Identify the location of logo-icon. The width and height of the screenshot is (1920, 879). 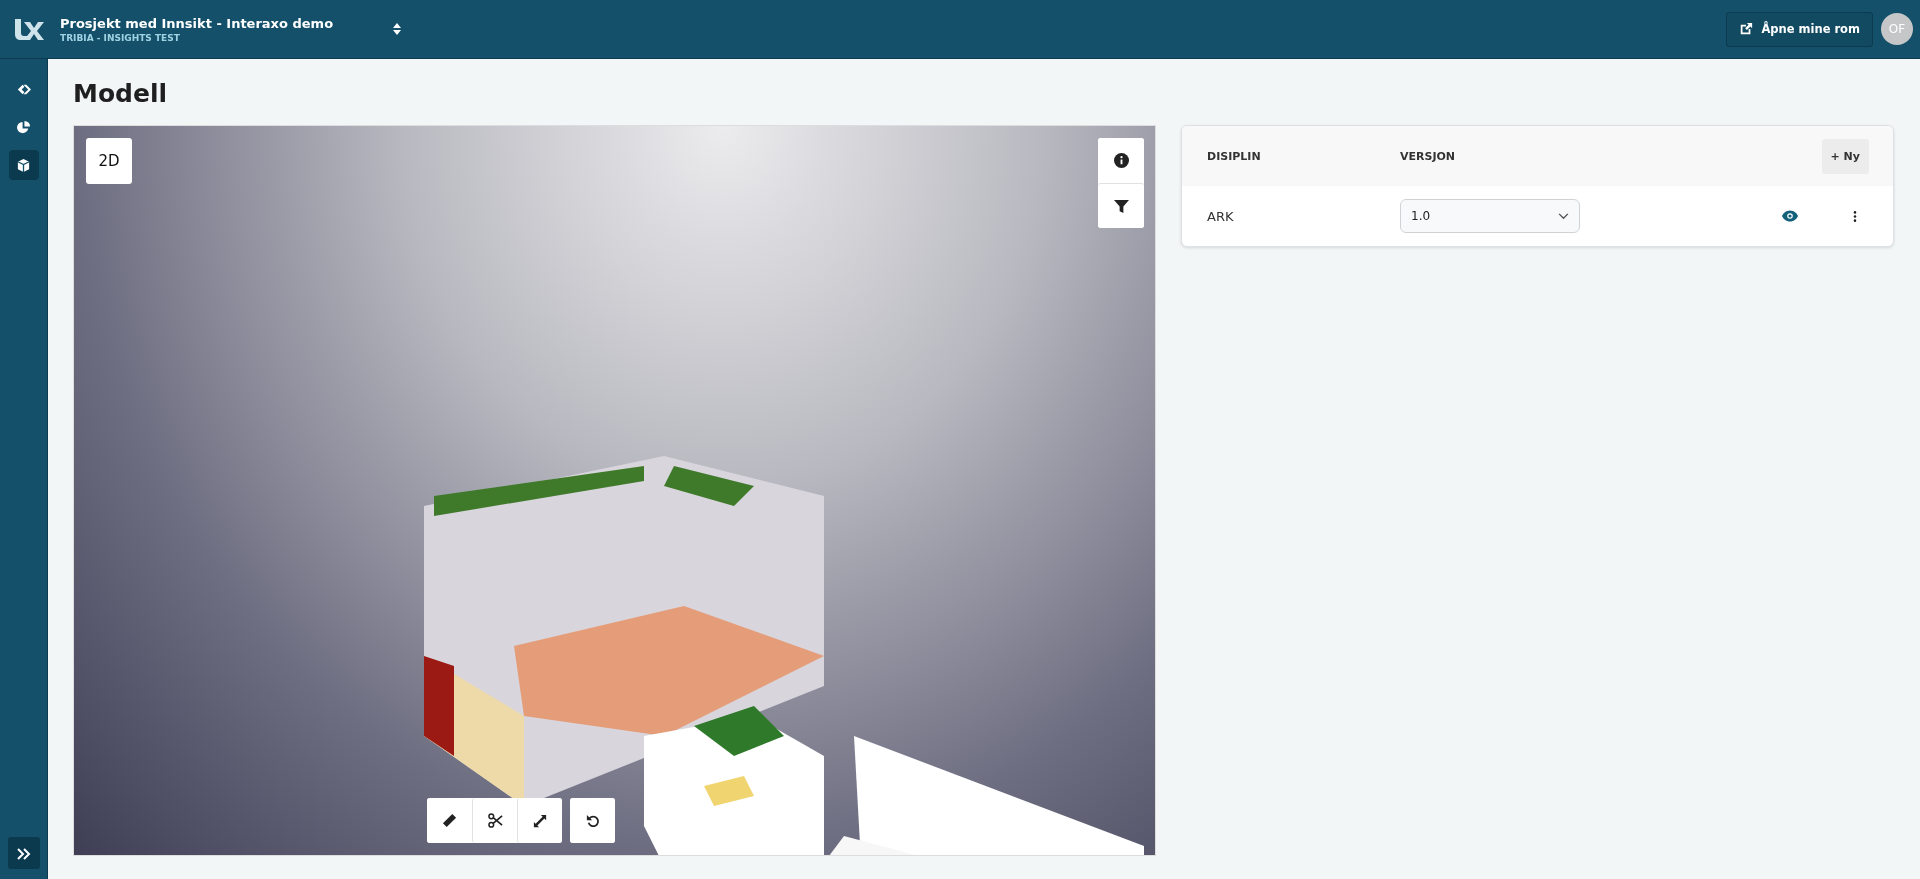
(28, 29).